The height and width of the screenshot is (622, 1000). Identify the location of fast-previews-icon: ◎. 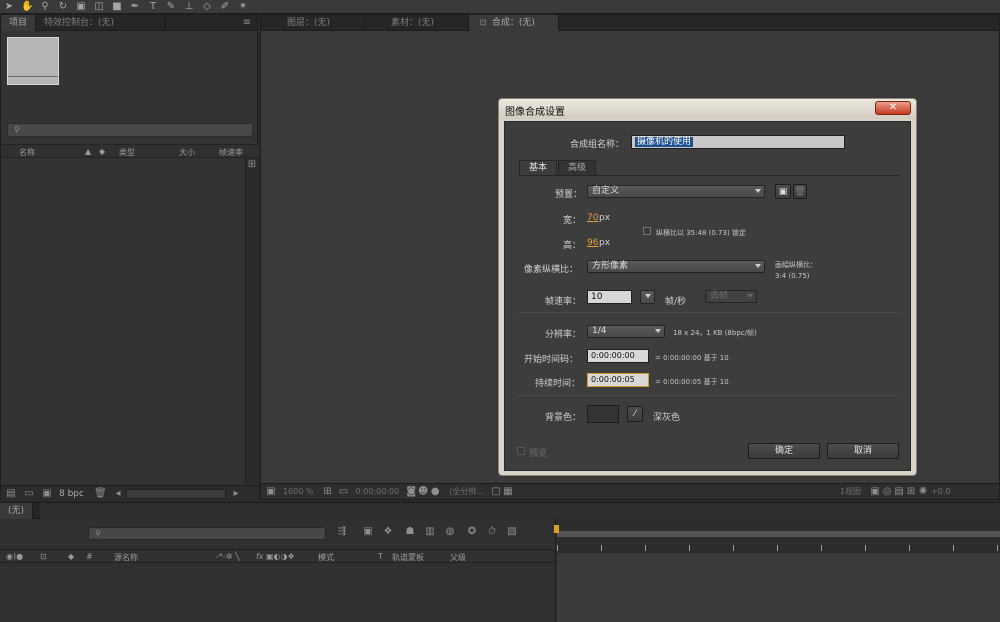
(887, 492).